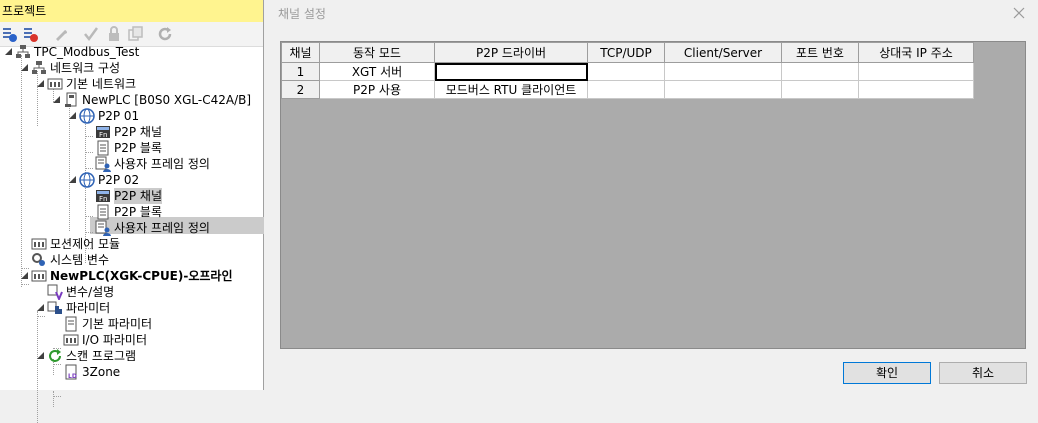 This screenshot has width=1038, height=423. I want to click on tree-item-p2p-block-01: P2P 블록, so click(132, 148).